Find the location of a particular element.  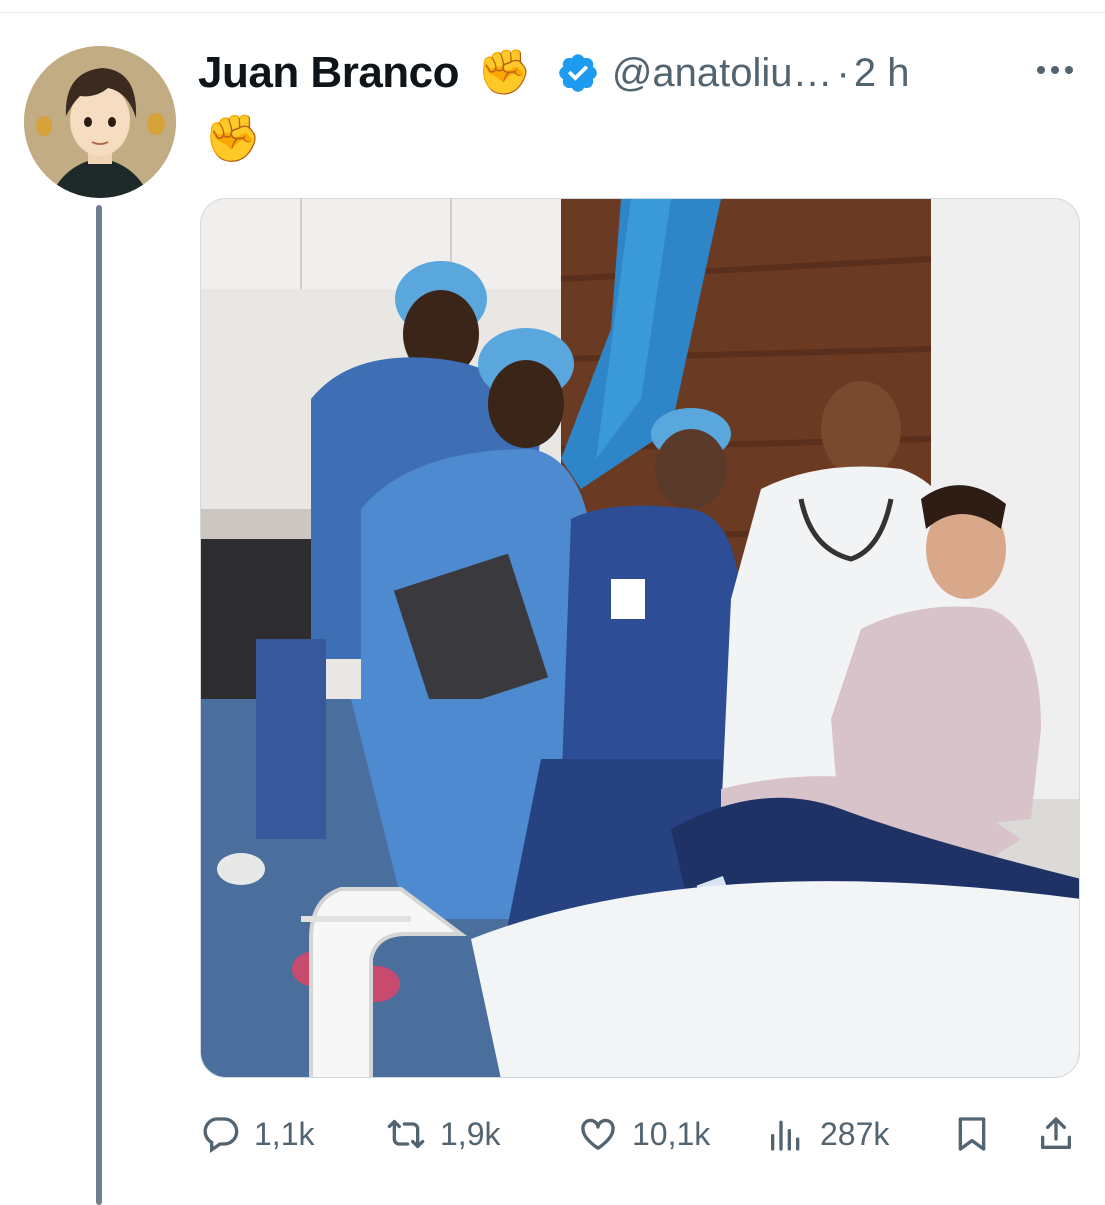

tweet-text: ✊ is located at coordinates (233, 138).